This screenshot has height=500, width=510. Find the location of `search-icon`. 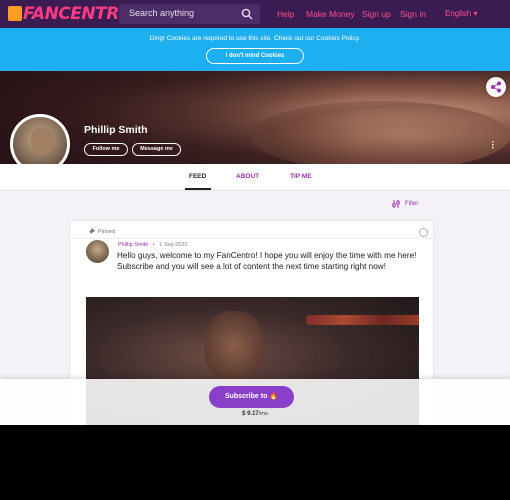

search-icon is located at coordinates (247, 14).